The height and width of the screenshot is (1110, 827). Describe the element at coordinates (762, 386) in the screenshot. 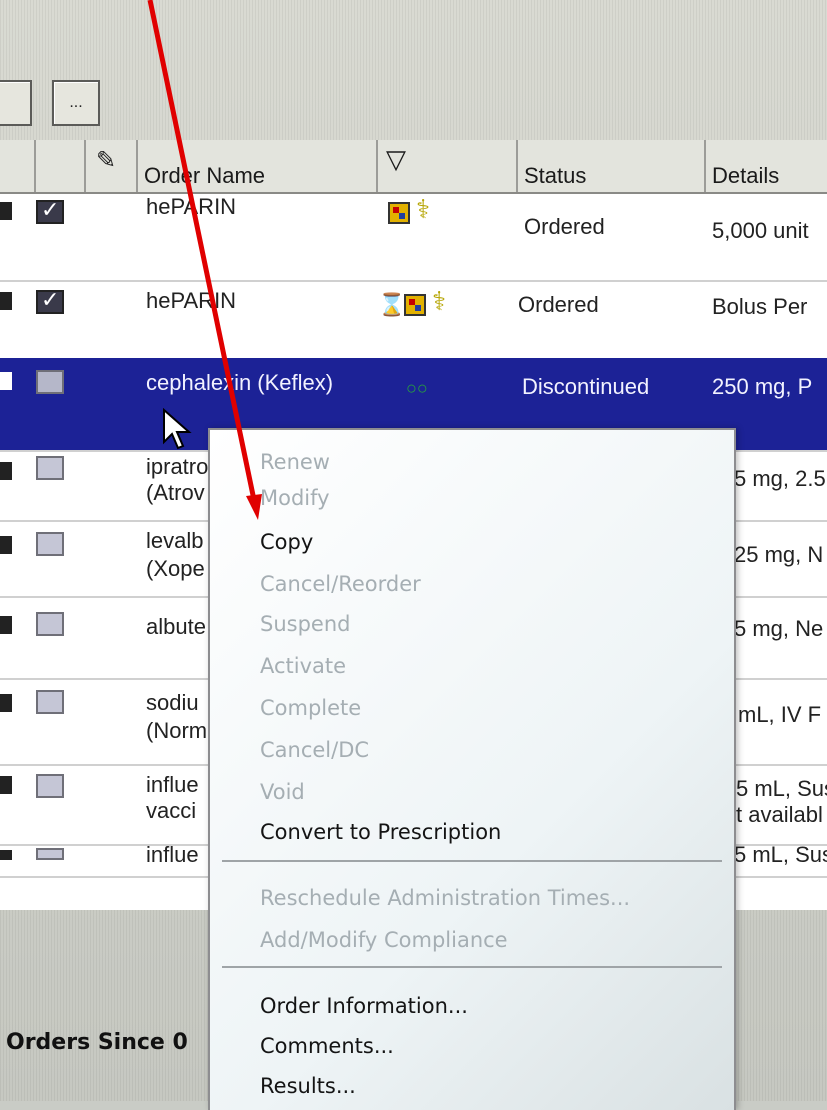

I see `order-details: 250 mg, P` at that location.